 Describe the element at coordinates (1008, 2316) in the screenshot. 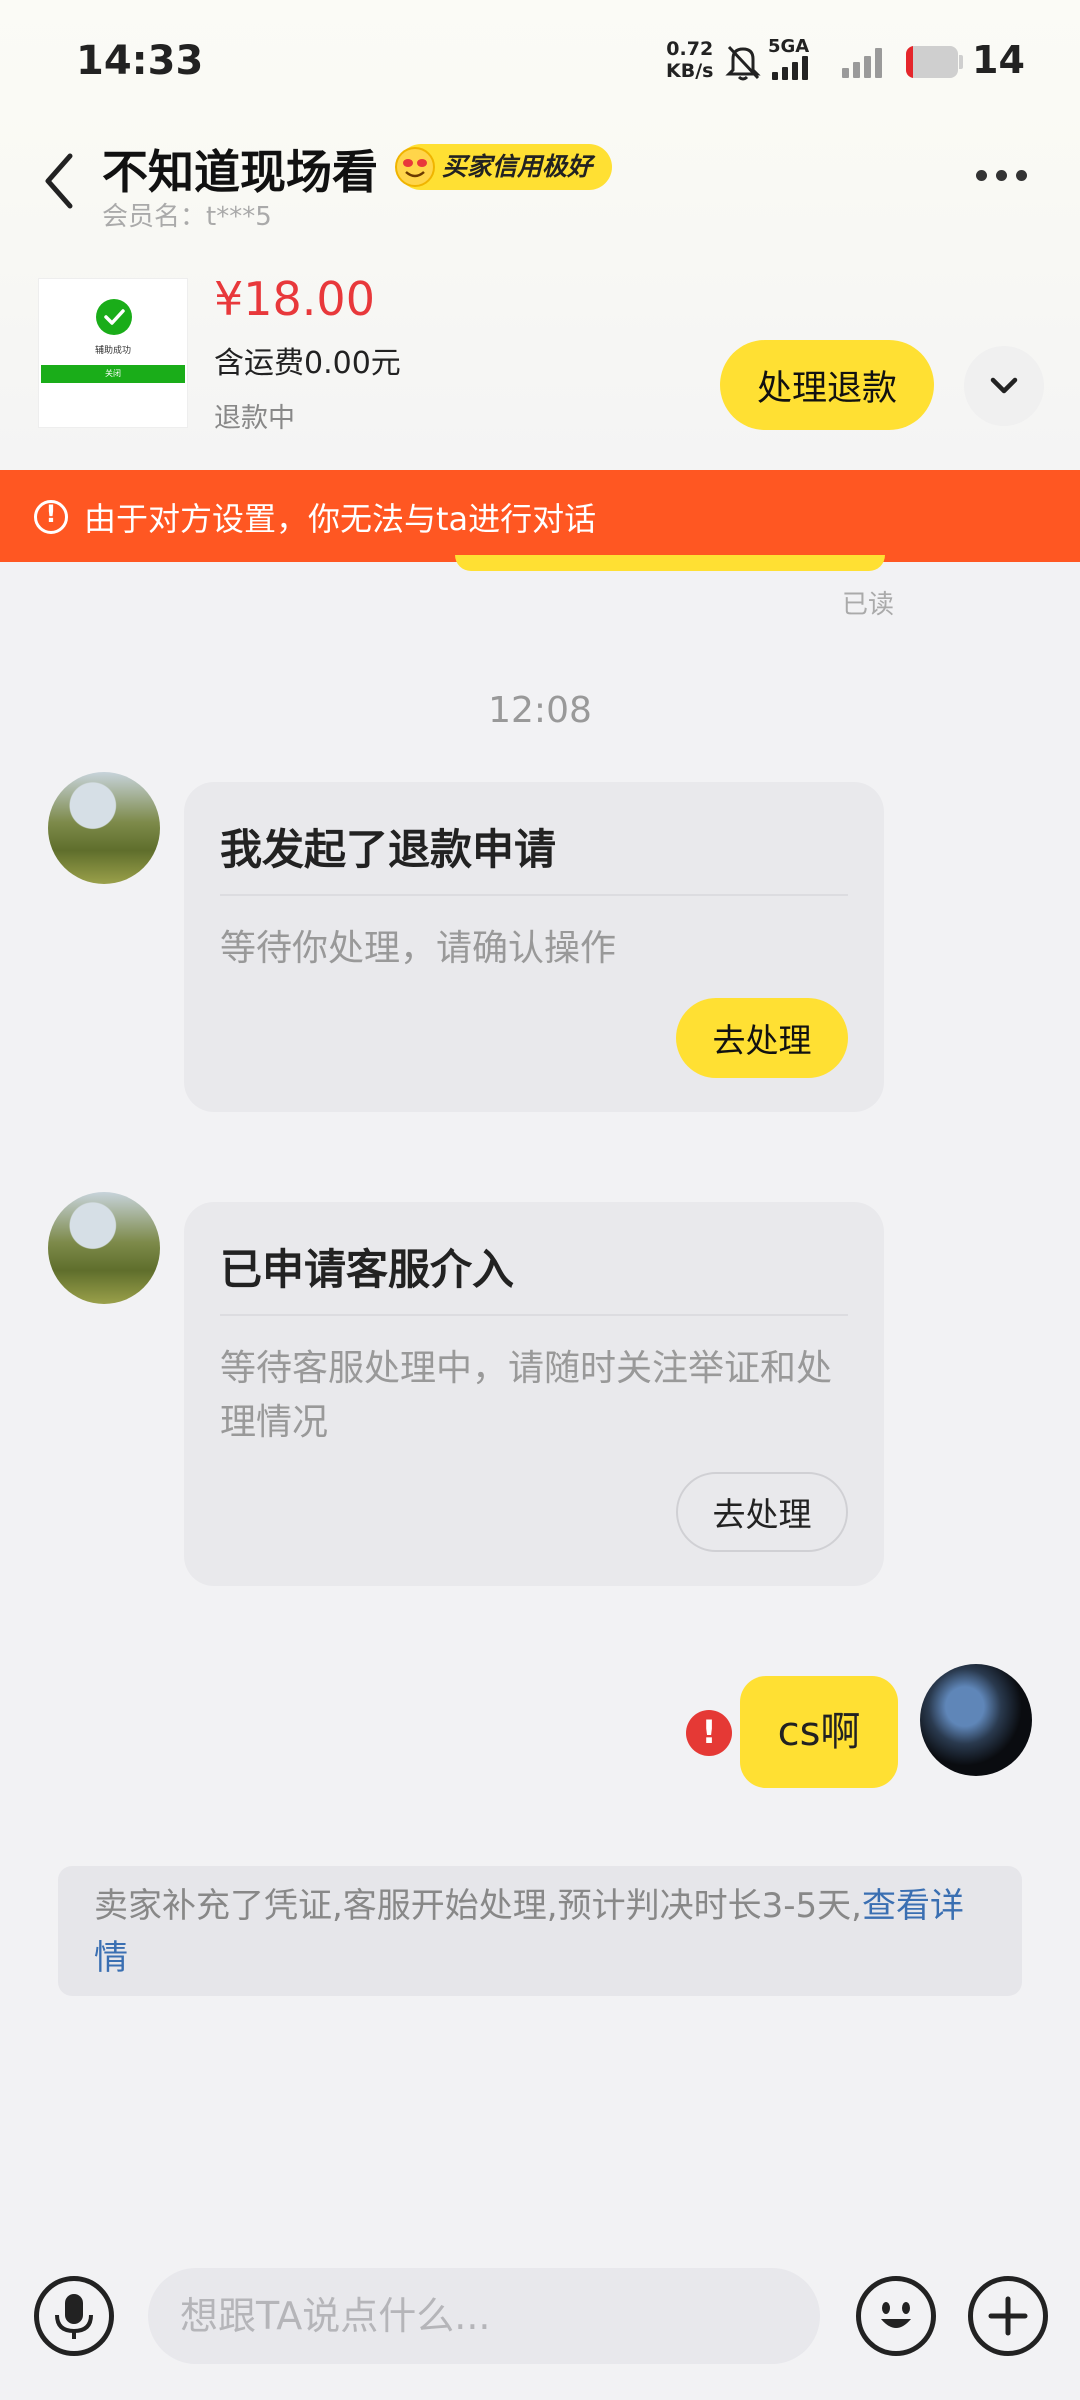

I see `plus-icon` at that location.